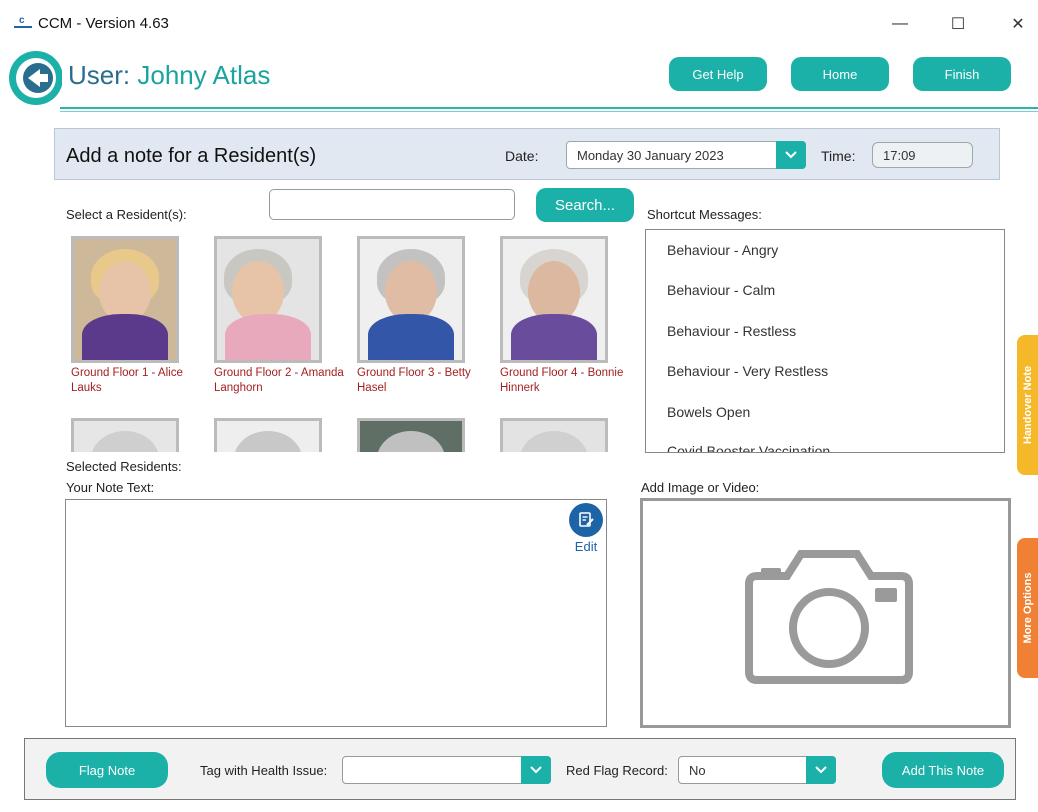 The image size is (1038, 812). I want to click on add-media-area, so click(825, 613).